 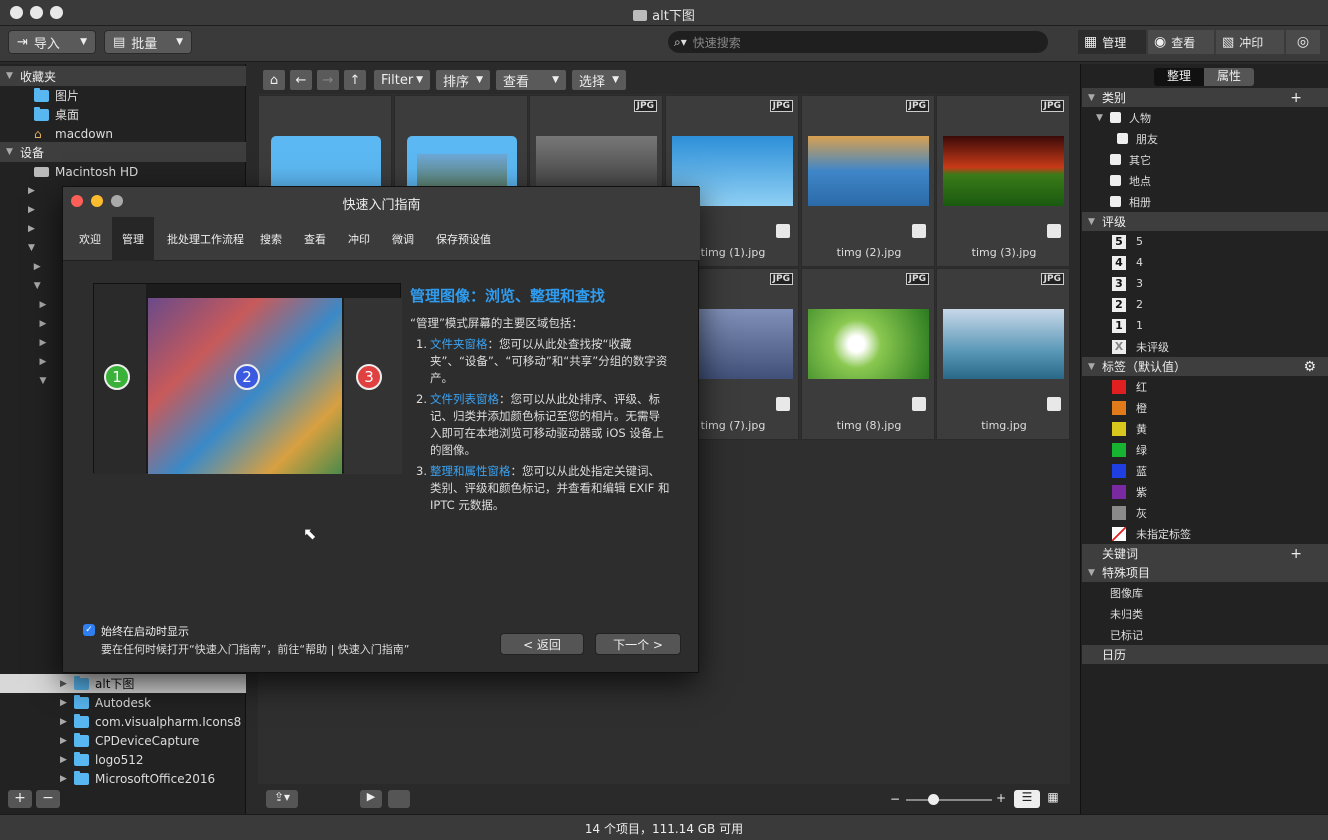 What do you see at coordinates (1205, 97) in the screenshot?
I see `category-header: ▼ 类别 +` at bounding box center [1205, 97].